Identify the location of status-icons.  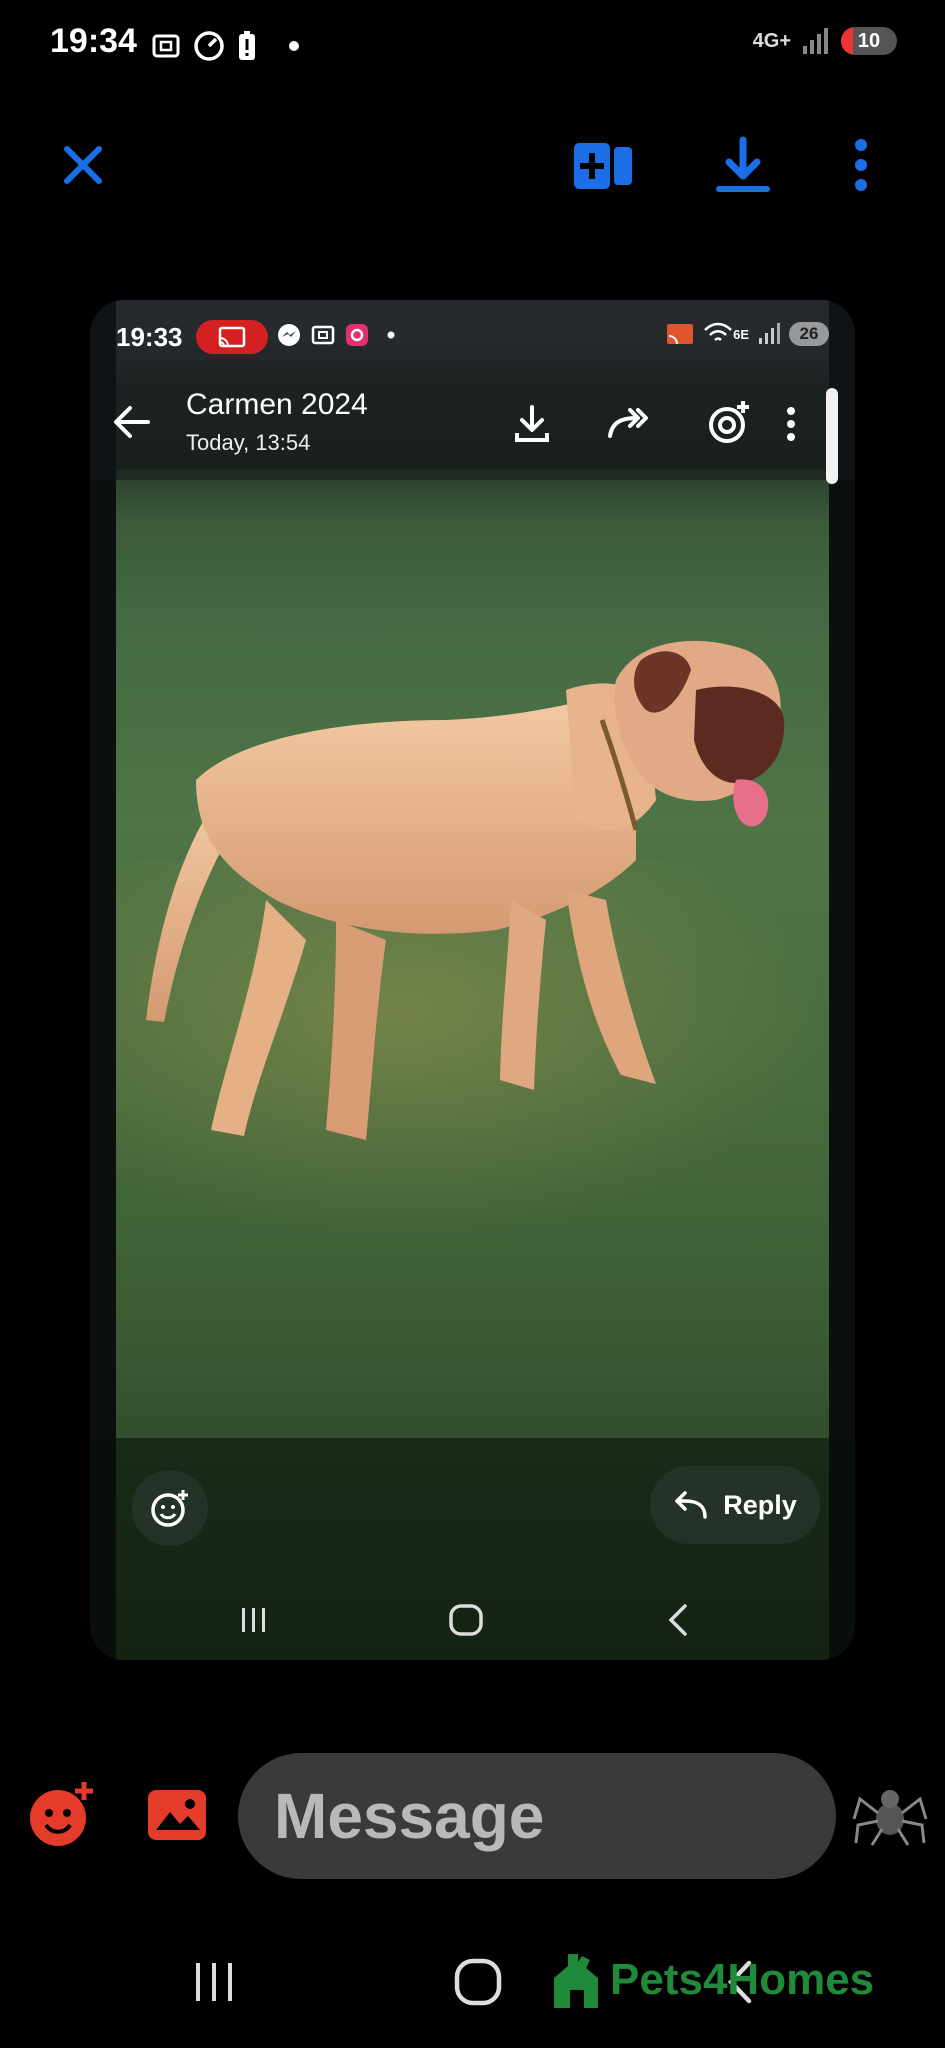
(227, 46).